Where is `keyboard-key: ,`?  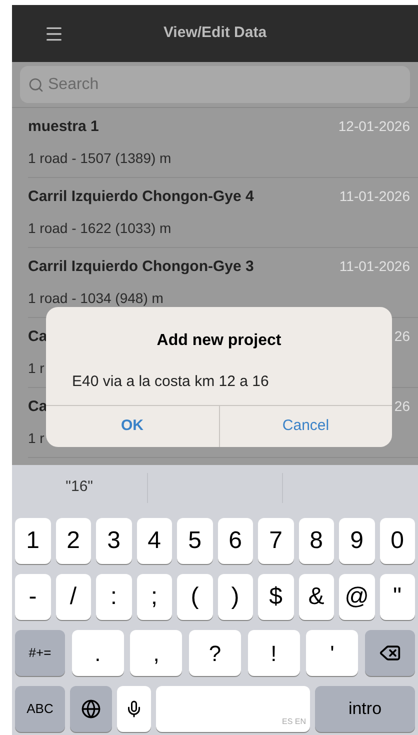 keyboard-key: , is located at coordinates (156, 653).